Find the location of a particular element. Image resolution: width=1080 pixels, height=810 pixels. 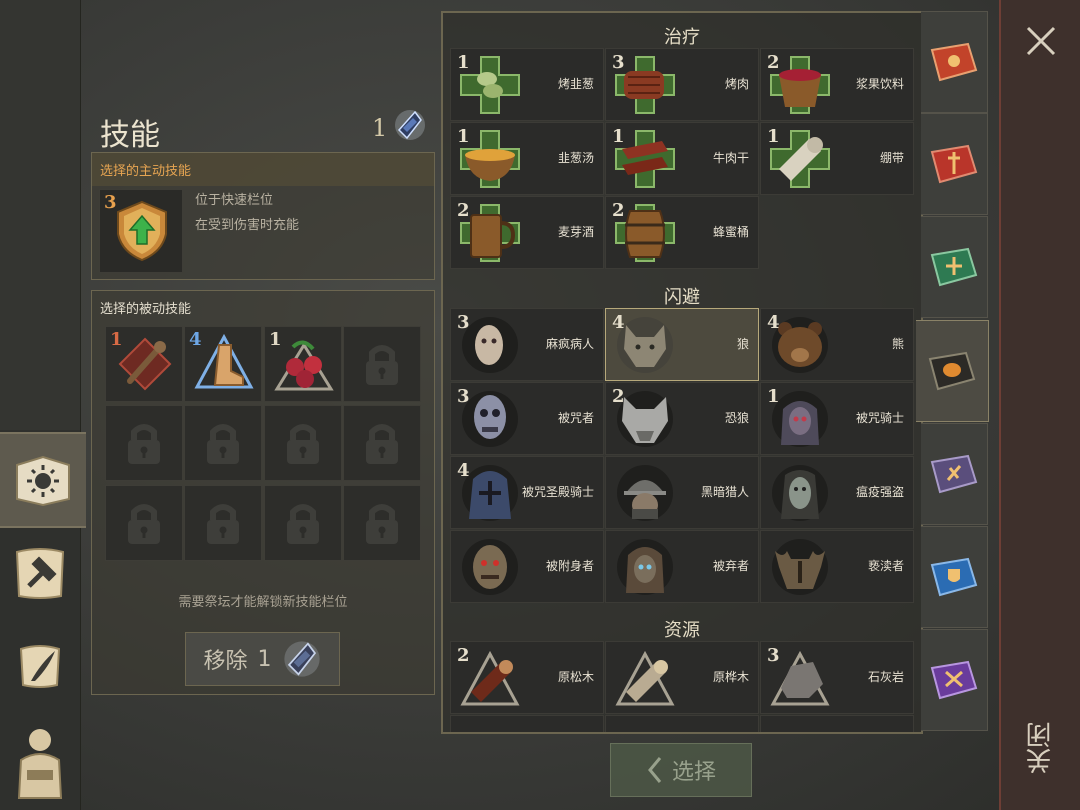

list-item-pine-log: 2 原松木 is located at coordinates (527, 677).